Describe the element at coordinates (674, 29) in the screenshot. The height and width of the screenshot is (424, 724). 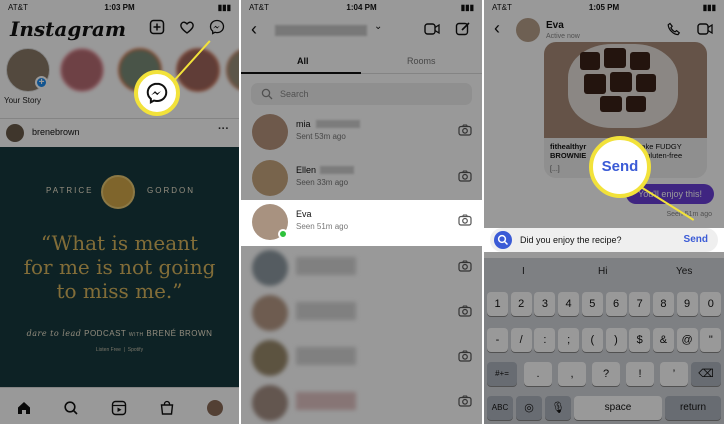
I see `phone-icon` at that location.